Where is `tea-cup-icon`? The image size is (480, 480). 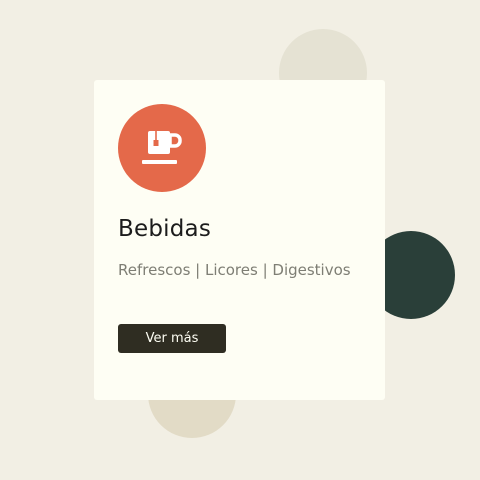 tea-cup-icon is located at coordinates (162, 147).